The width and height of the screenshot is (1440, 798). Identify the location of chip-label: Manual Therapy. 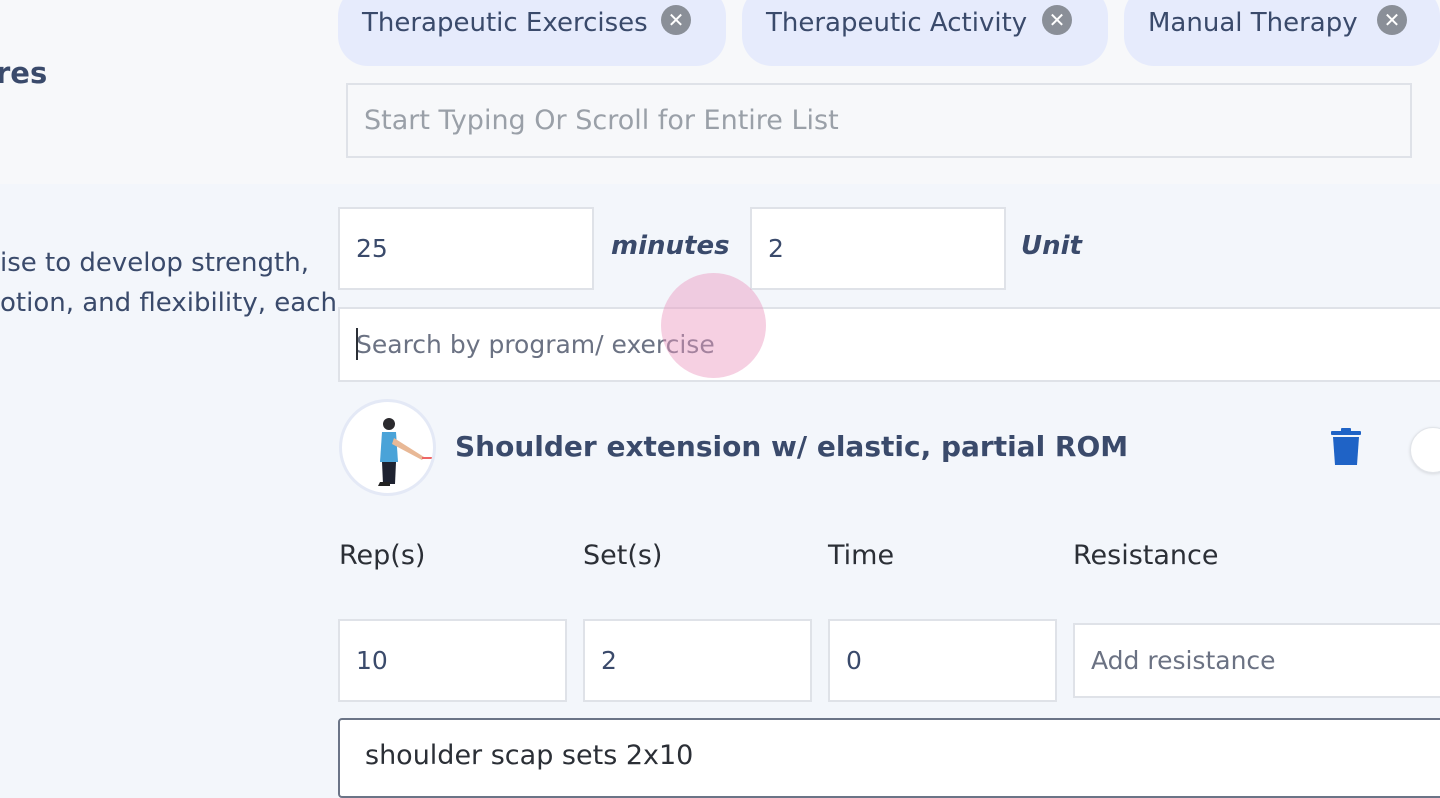
(1253, 23).